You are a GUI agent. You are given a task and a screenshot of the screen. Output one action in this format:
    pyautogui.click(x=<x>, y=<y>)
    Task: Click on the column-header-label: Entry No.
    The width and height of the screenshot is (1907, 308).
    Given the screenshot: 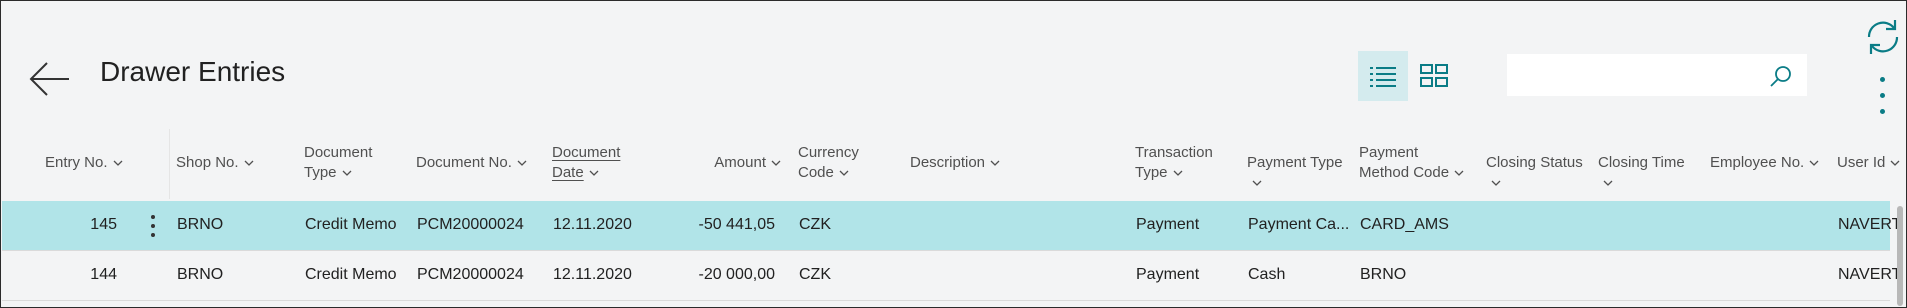 What is the action you would take?
    pyautogui.click(x=76, y=162)
    